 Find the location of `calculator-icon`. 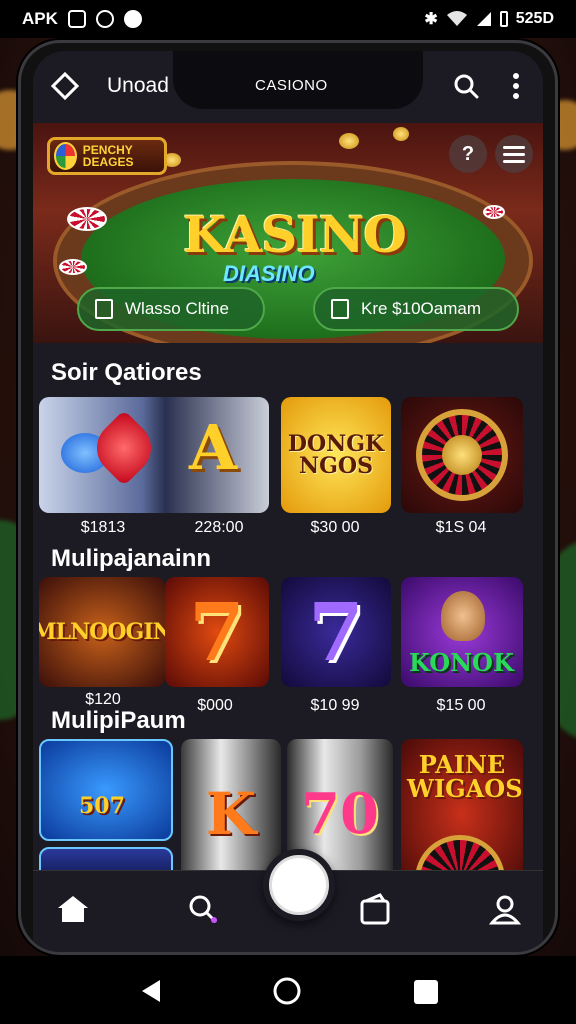

calculator-icon is located at coordinates (340, 309).